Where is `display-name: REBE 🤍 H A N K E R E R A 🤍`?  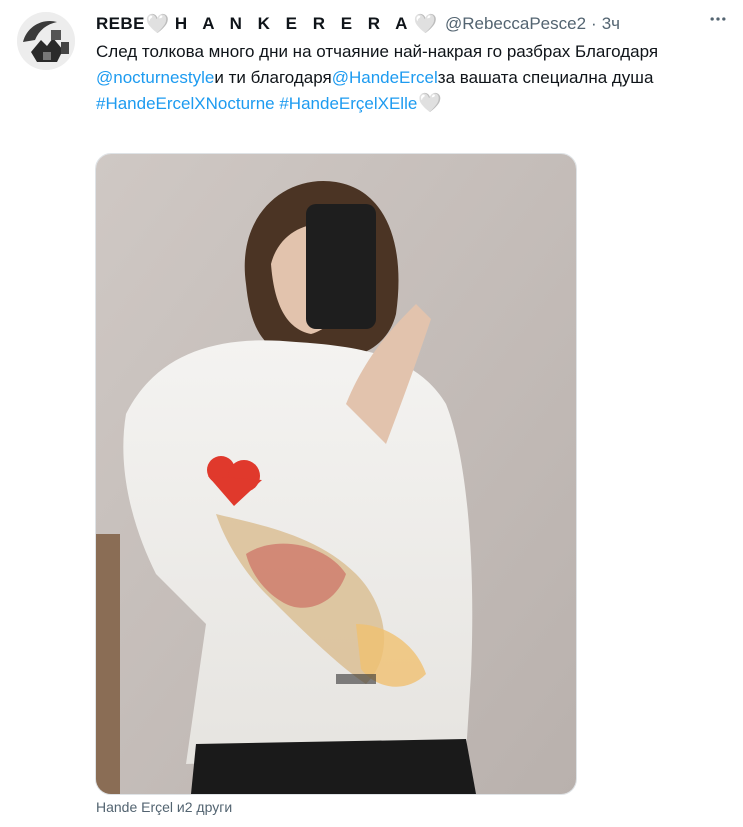 display-name: REBE 🤍 H A N K E R E R A 🤍 is located at coordinates (267, 24).